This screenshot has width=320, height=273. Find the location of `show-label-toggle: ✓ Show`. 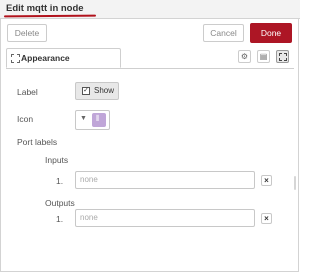

show-label-toggle: ✓ Show is located at coordinates (97, 91).